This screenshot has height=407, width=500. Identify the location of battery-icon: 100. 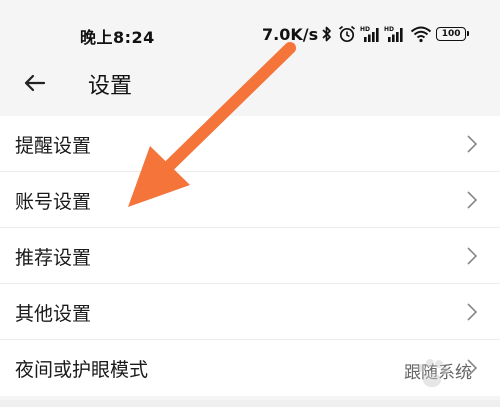
(453, 34).